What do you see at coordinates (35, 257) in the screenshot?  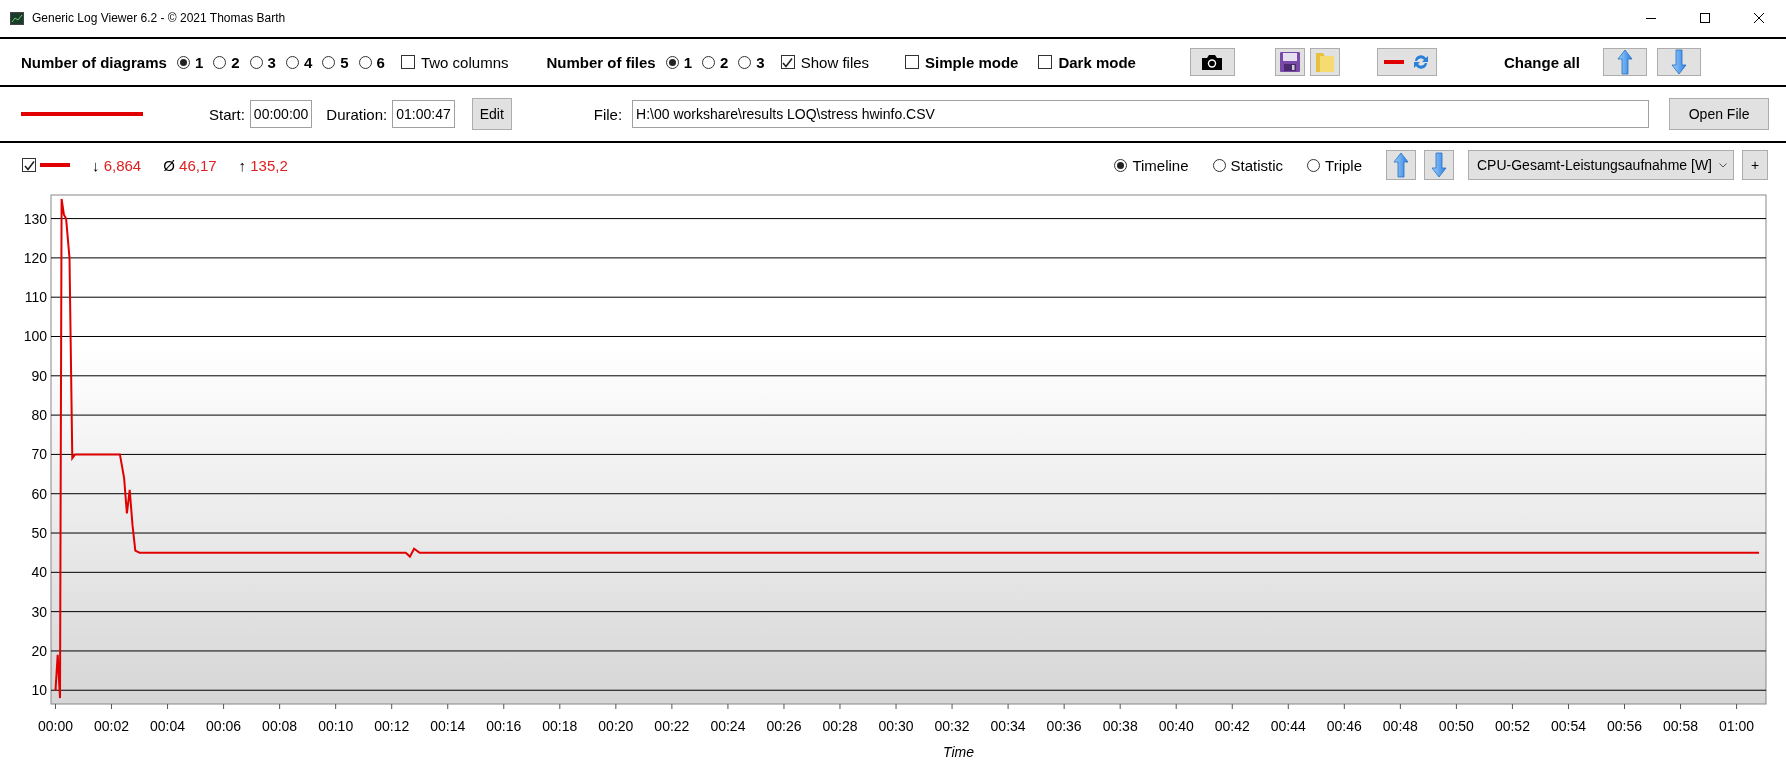 I see `y-tick-label: 120` at bounding box center [35, 257].